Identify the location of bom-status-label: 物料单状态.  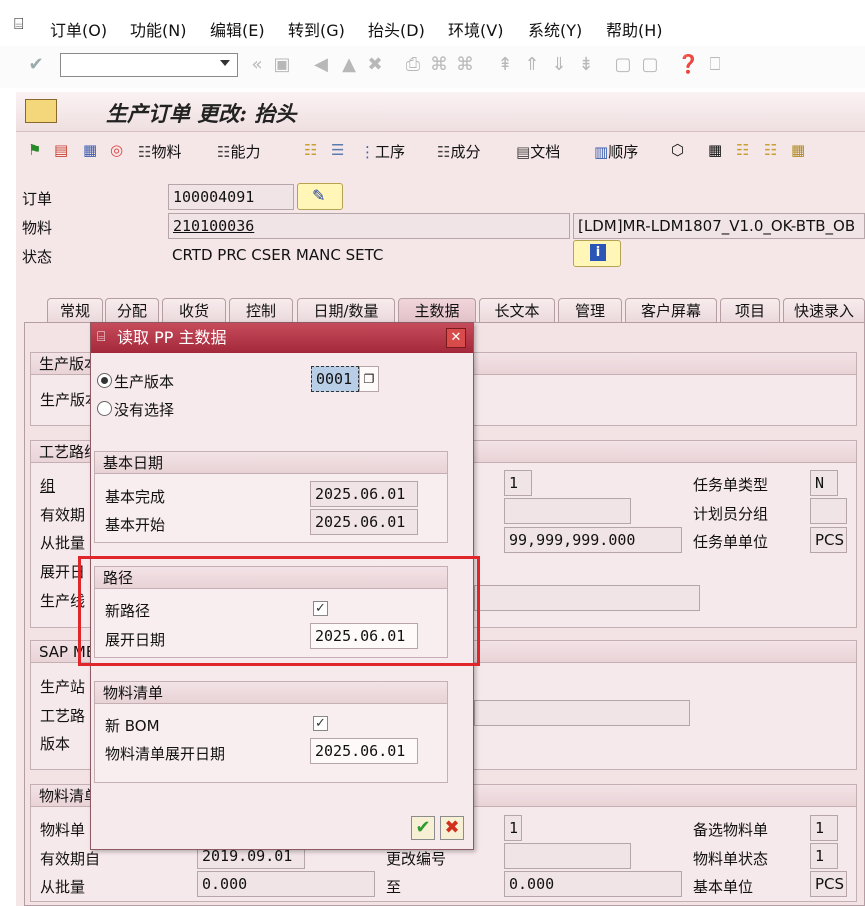
(731, 859).